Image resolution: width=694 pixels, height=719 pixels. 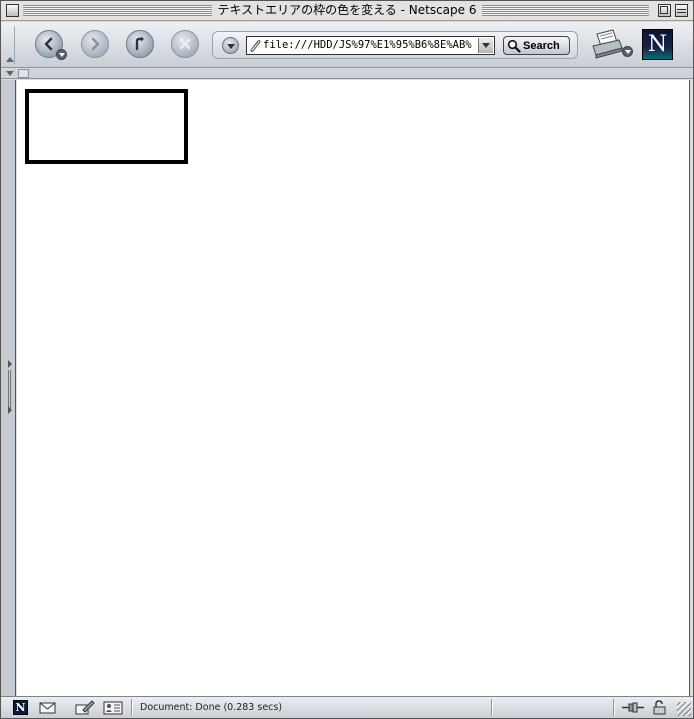 I want to click on url-bar-container: file:///HDD/JS%97%E1%95%B6%8E%AB% Search, so click(x=395, y=45).